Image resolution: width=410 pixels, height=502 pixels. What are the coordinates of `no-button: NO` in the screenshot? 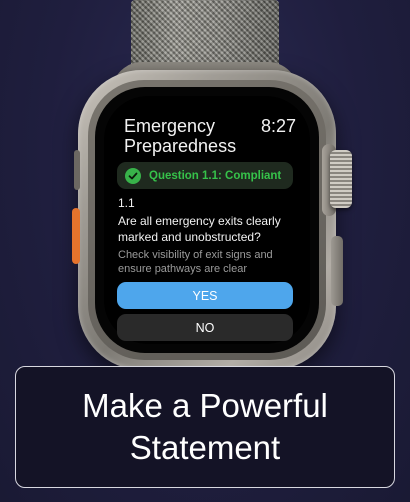 It's located at (205, 327).